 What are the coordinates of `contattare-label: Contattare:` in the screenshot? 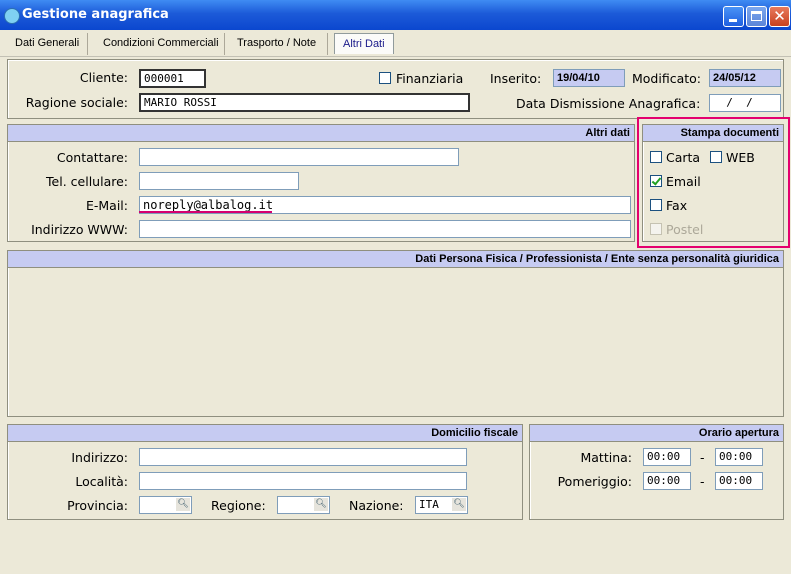 It's located at (92, 157).